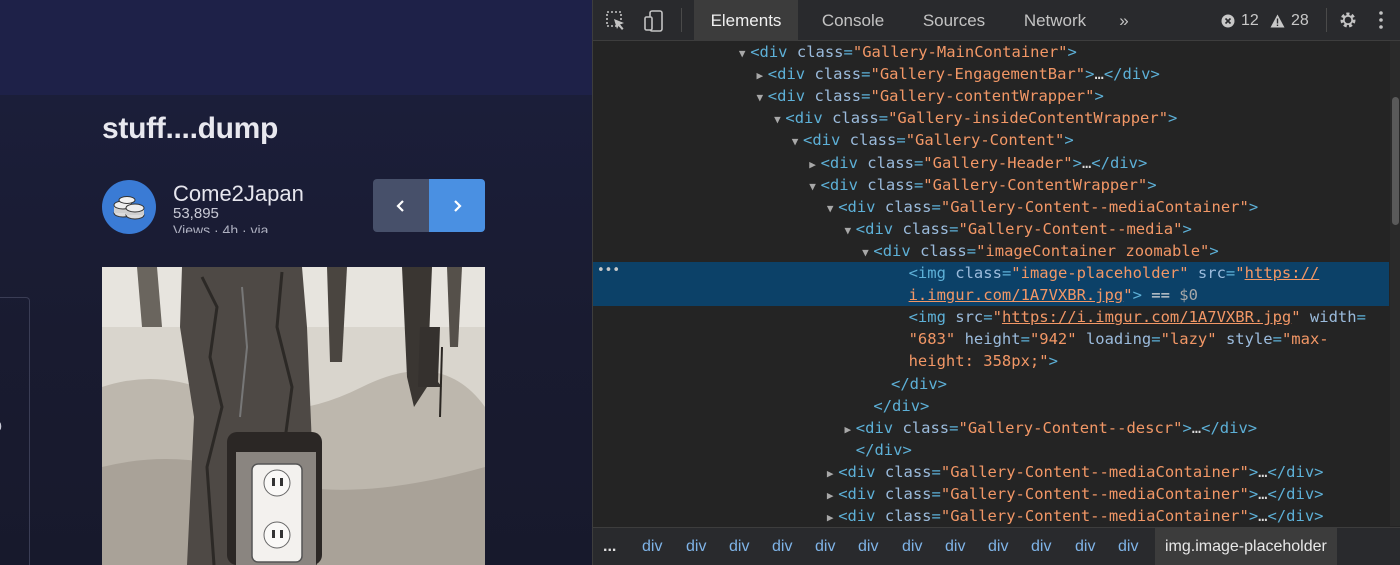 The image size is (1400, 565). I want to click on inspect-element-icon, so click(616, 21).